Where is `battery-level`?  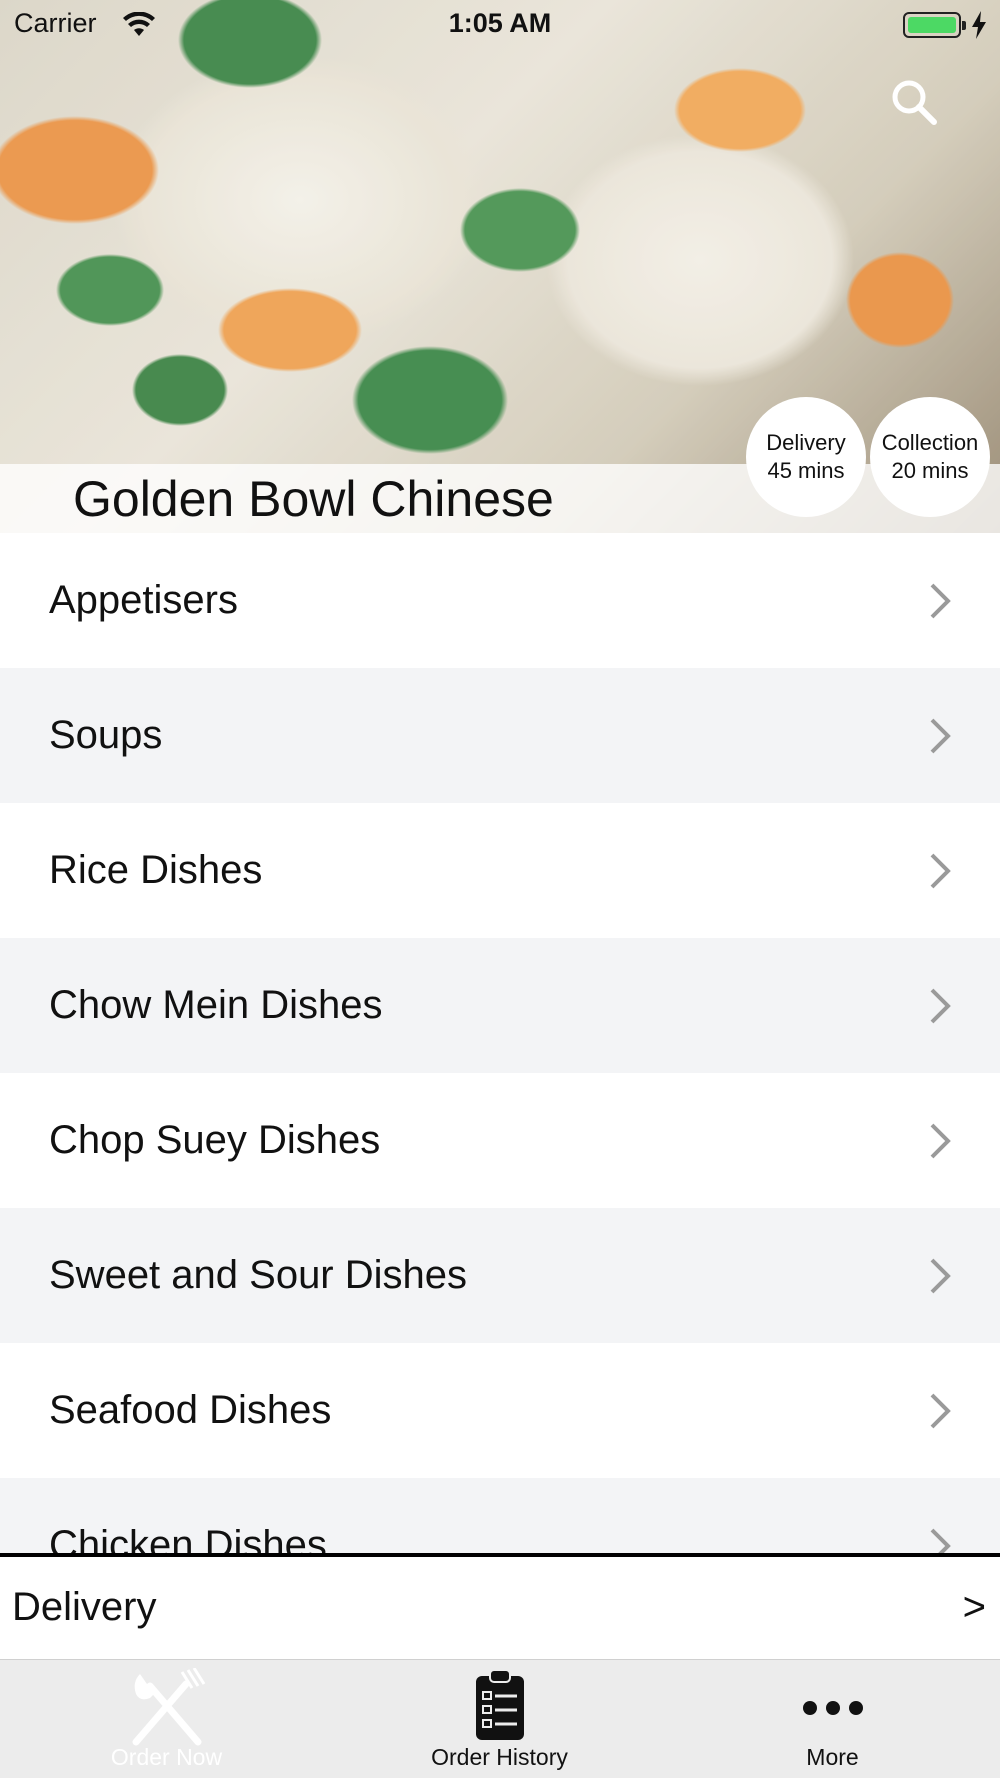
battery-level is located at coordinates (932, 25).